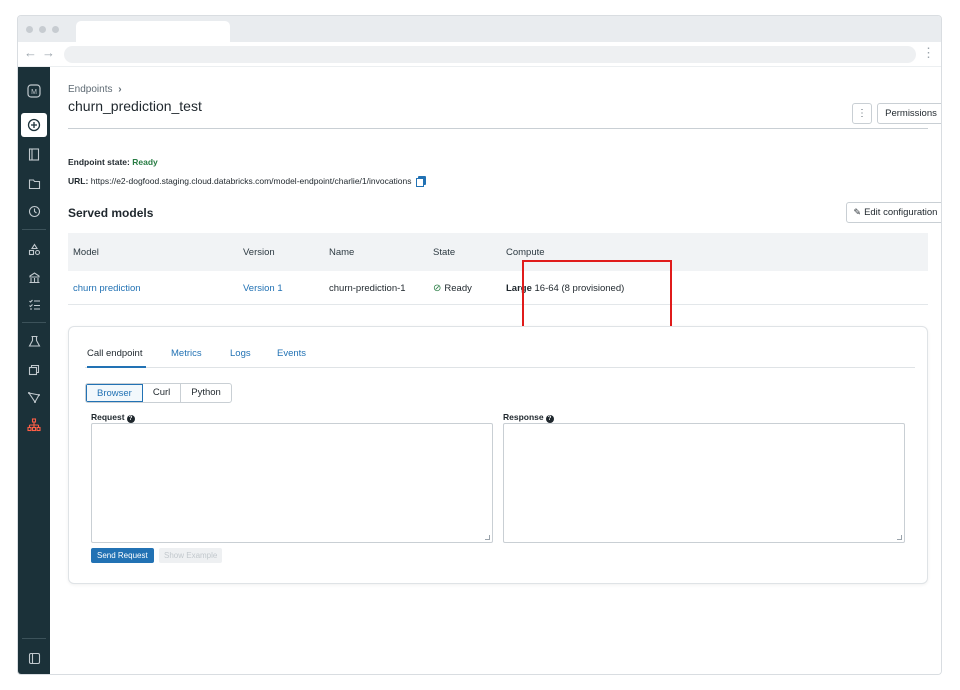 The image size is (960, 690). Describe the element at coordinates (29, 29) in the screenshot. I see `window-dot-close` at that location.